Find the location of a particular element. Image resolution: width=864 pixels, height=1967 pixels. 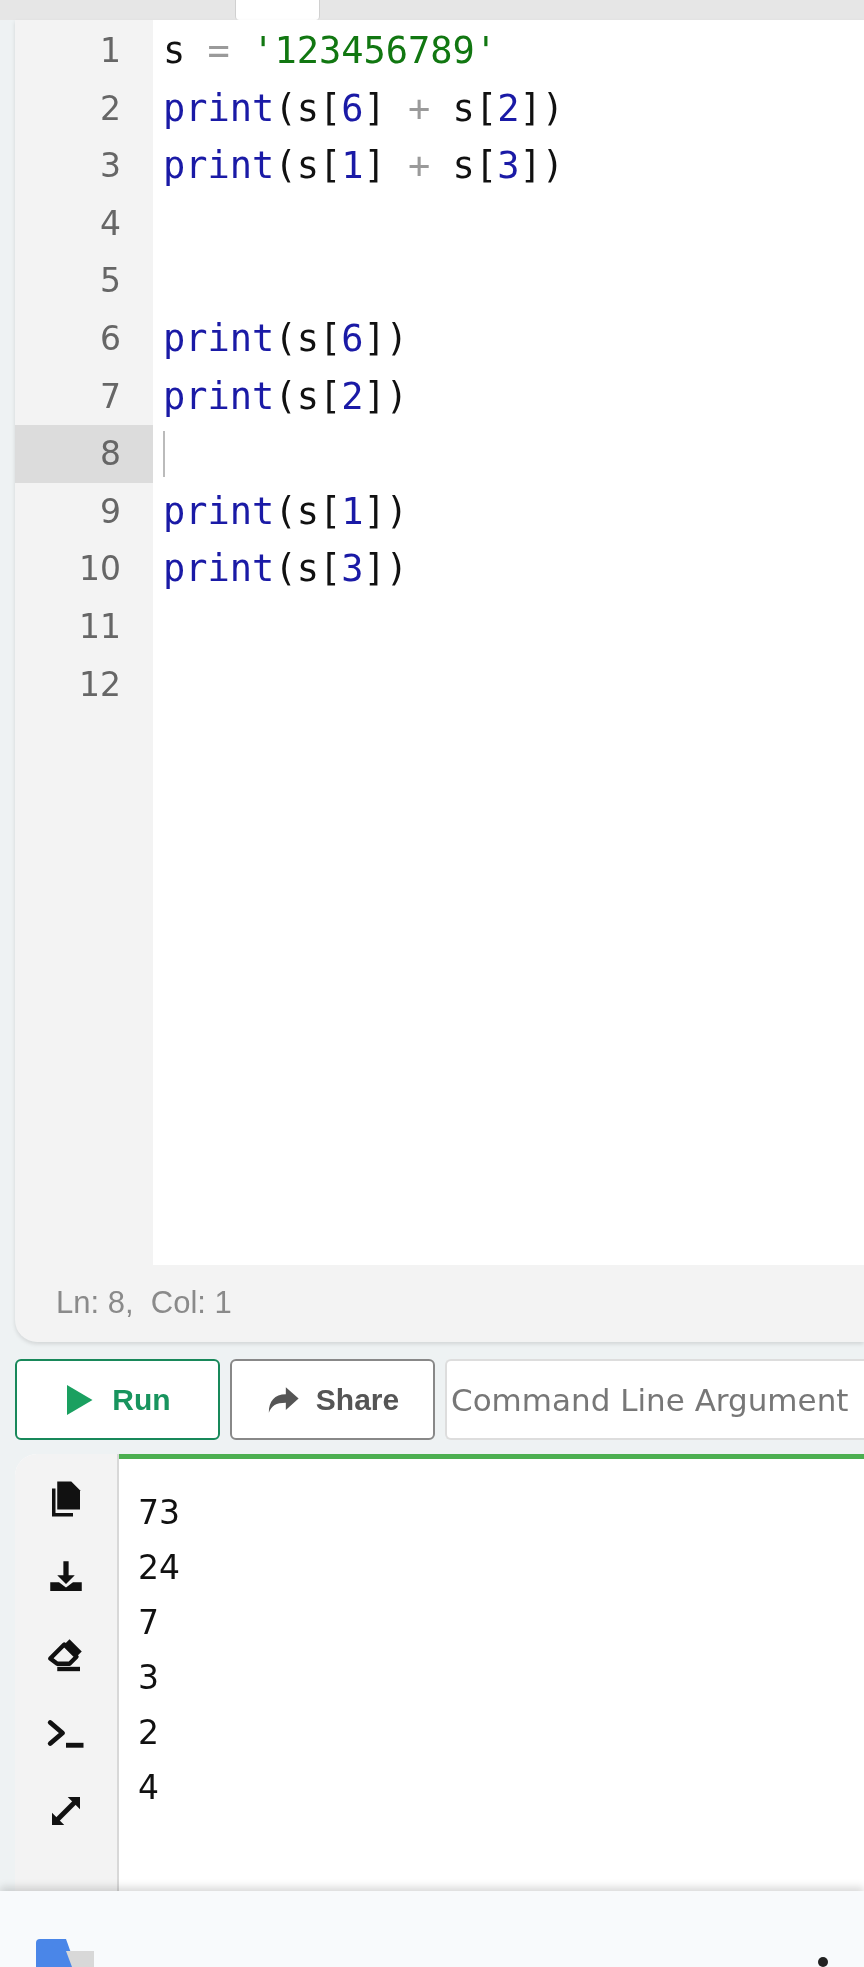

line-number: 2 is located at coordinates (110, 108).